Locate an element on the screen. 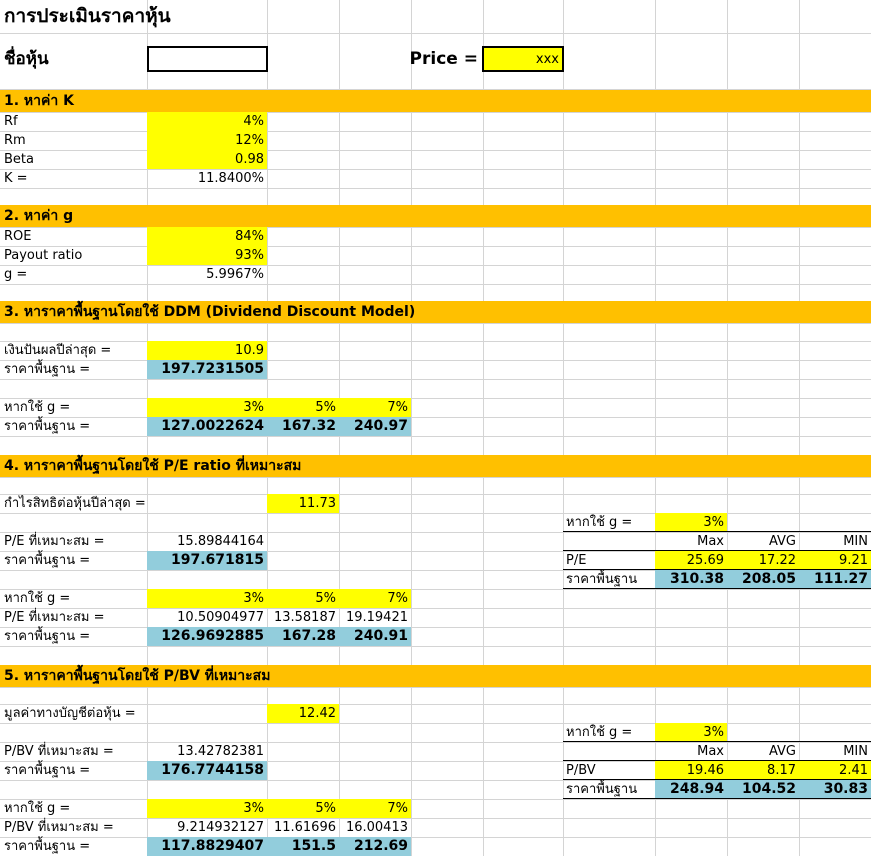  k-value: 11.8400% is located at coordinates (205, 178).